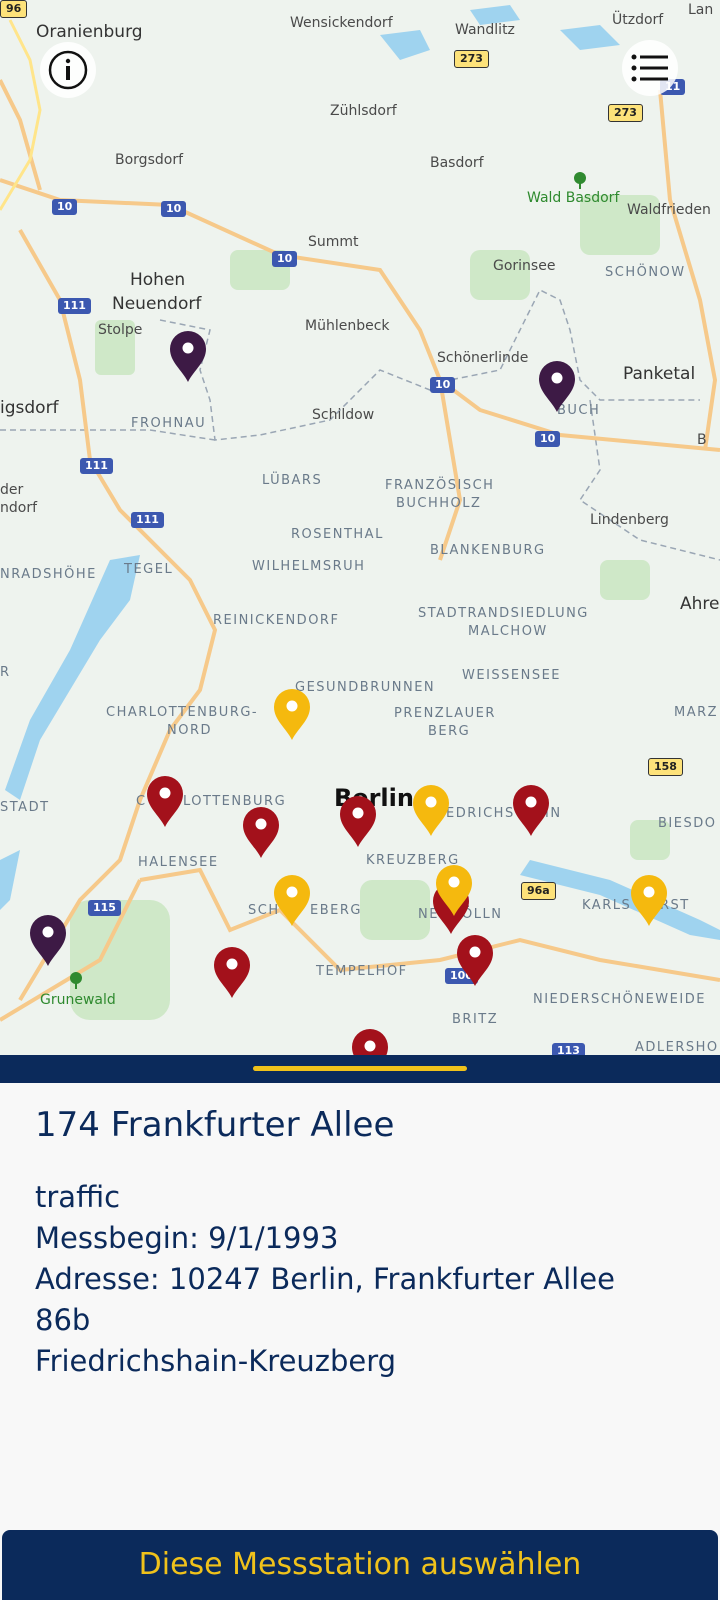 The image size is (720, 1600). I want to click on place-label: BERG, so click(449, 731).